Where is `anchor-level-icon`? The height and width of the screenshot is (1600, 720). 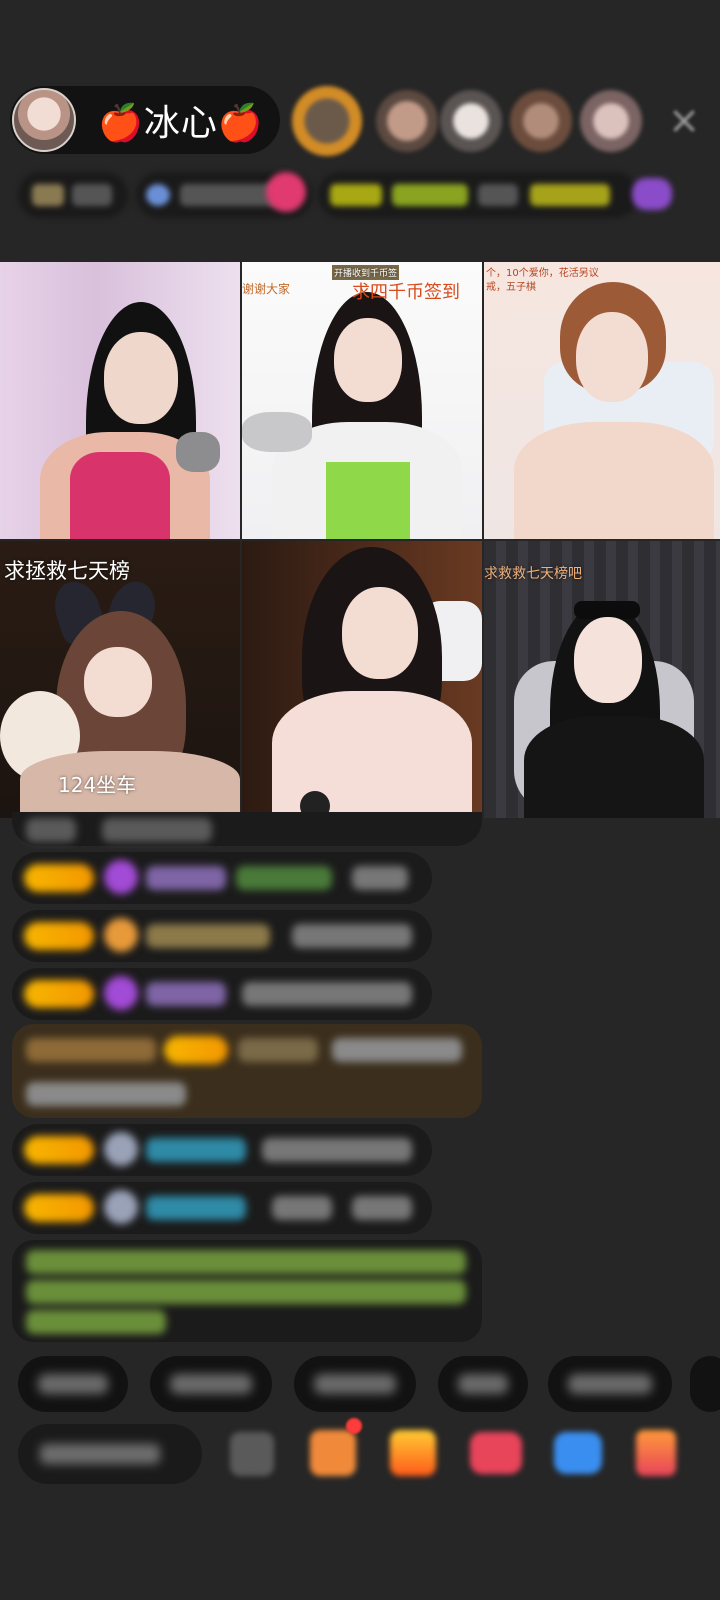
anchor-level-icon is located at coordinates (652, 194).